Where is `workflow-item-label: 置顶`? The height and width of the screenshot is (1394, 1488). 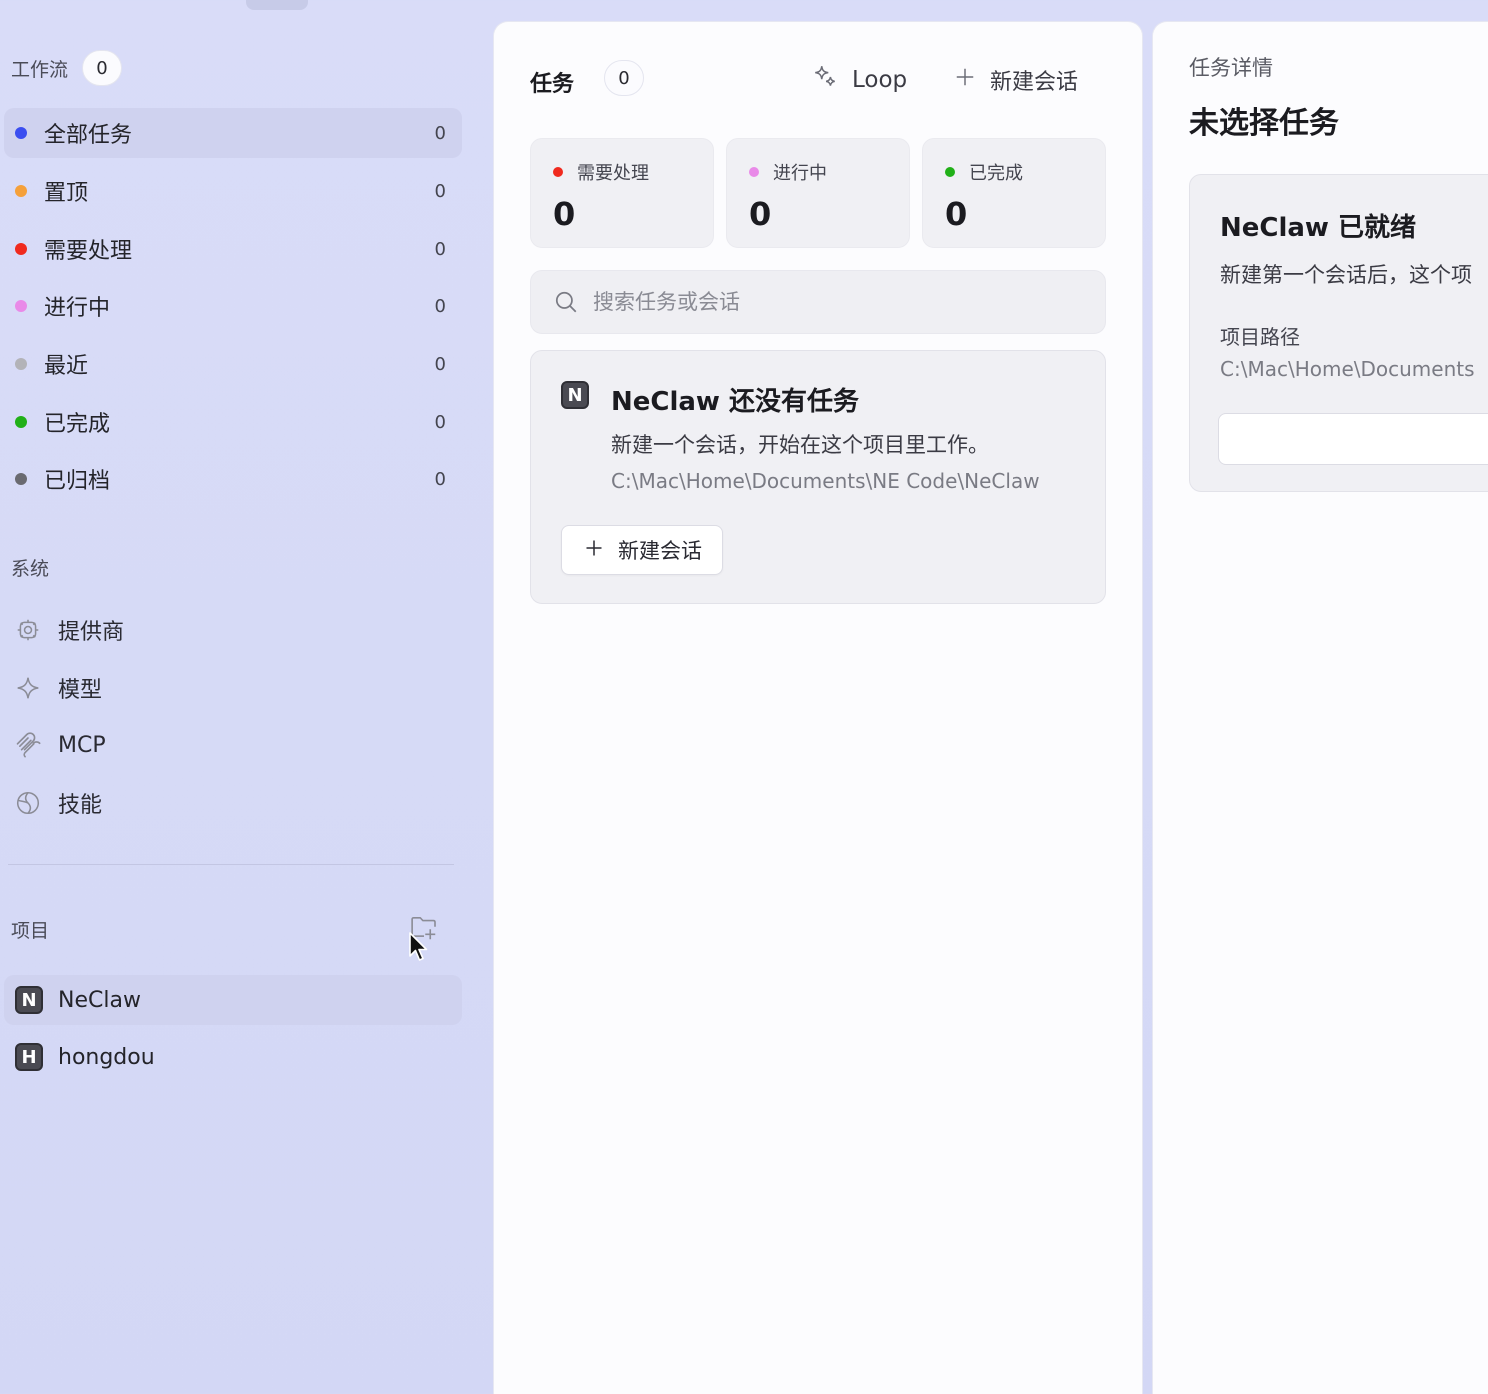
workflow-item-label: 置顶 is located at coordinates (66, 193).